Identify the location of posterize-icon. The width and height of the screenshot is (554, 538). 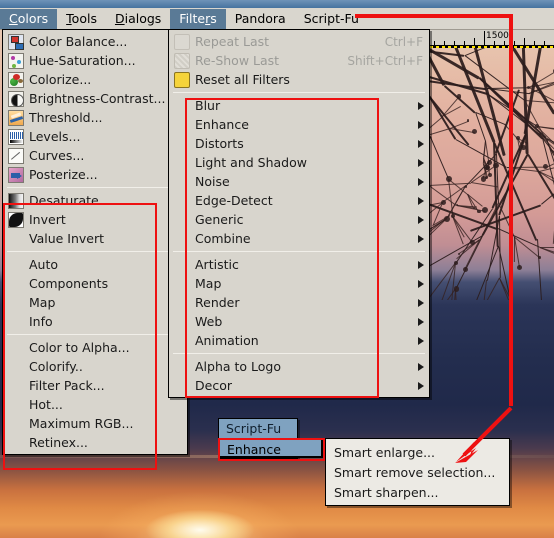
(16, 174).